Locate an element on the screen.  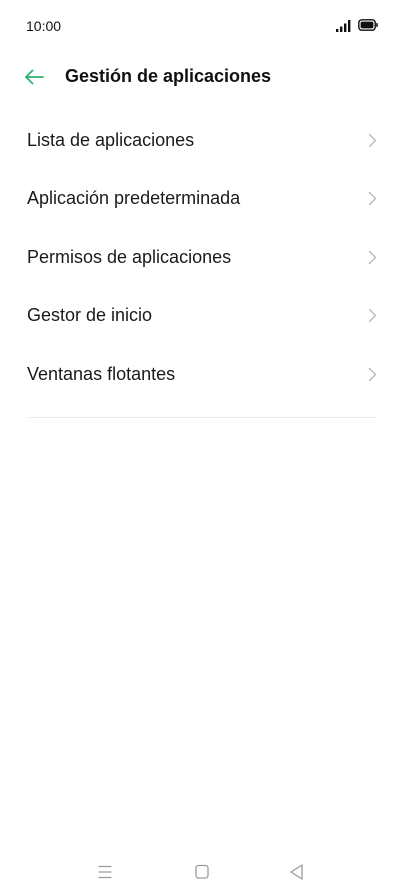
status-bar: 10:00 is located at coordinates (201, 26).